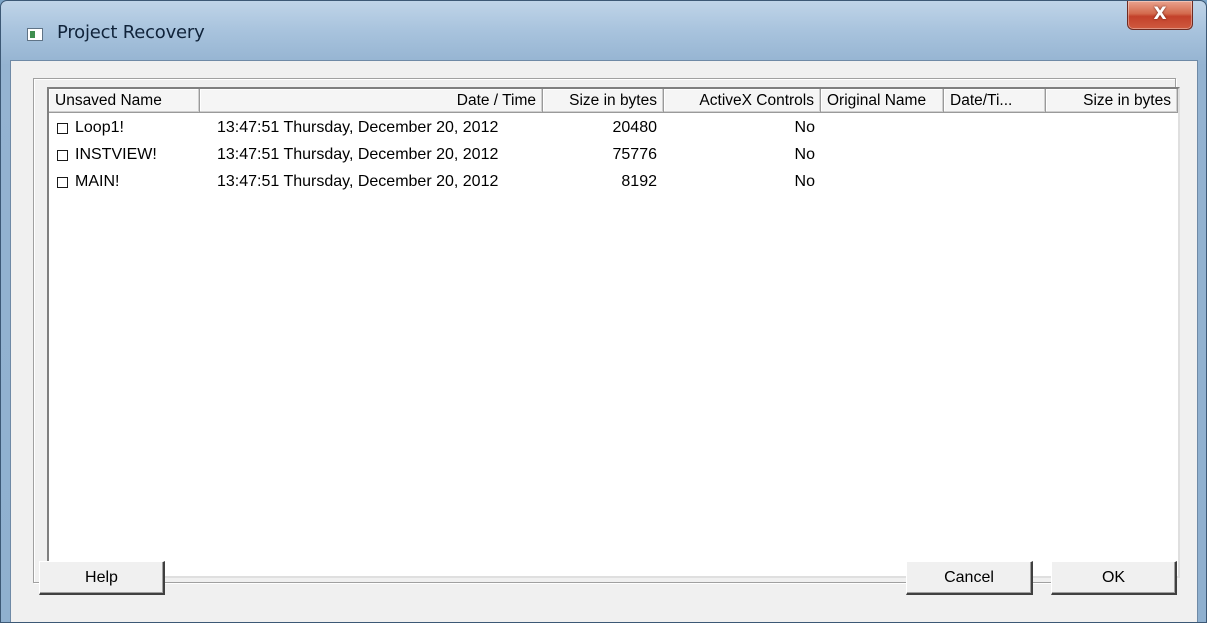 The image size is (1207, 623). What do you see at coordinates (882, 101) in the screenshot?
I see `column-header-original-name: Original Name` at bounding box center [882, 101].